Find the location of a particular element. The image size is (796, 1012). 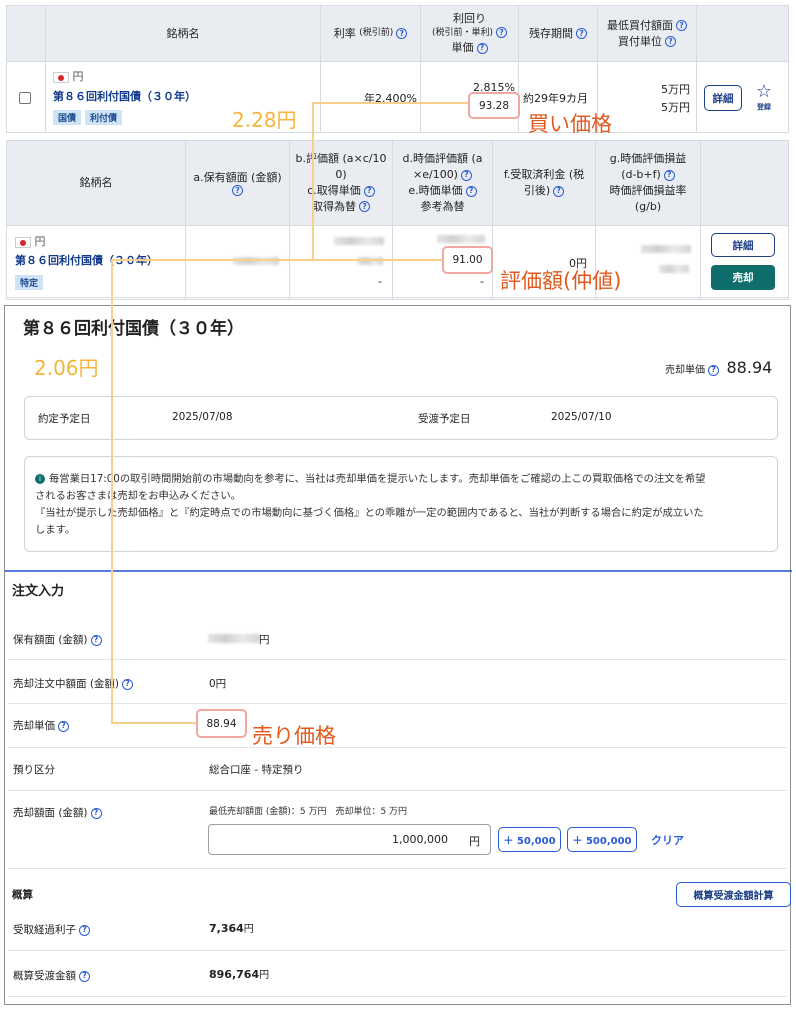

sell-price-summary: 売却単価? 88.94 is located at coordinates (719, 367).